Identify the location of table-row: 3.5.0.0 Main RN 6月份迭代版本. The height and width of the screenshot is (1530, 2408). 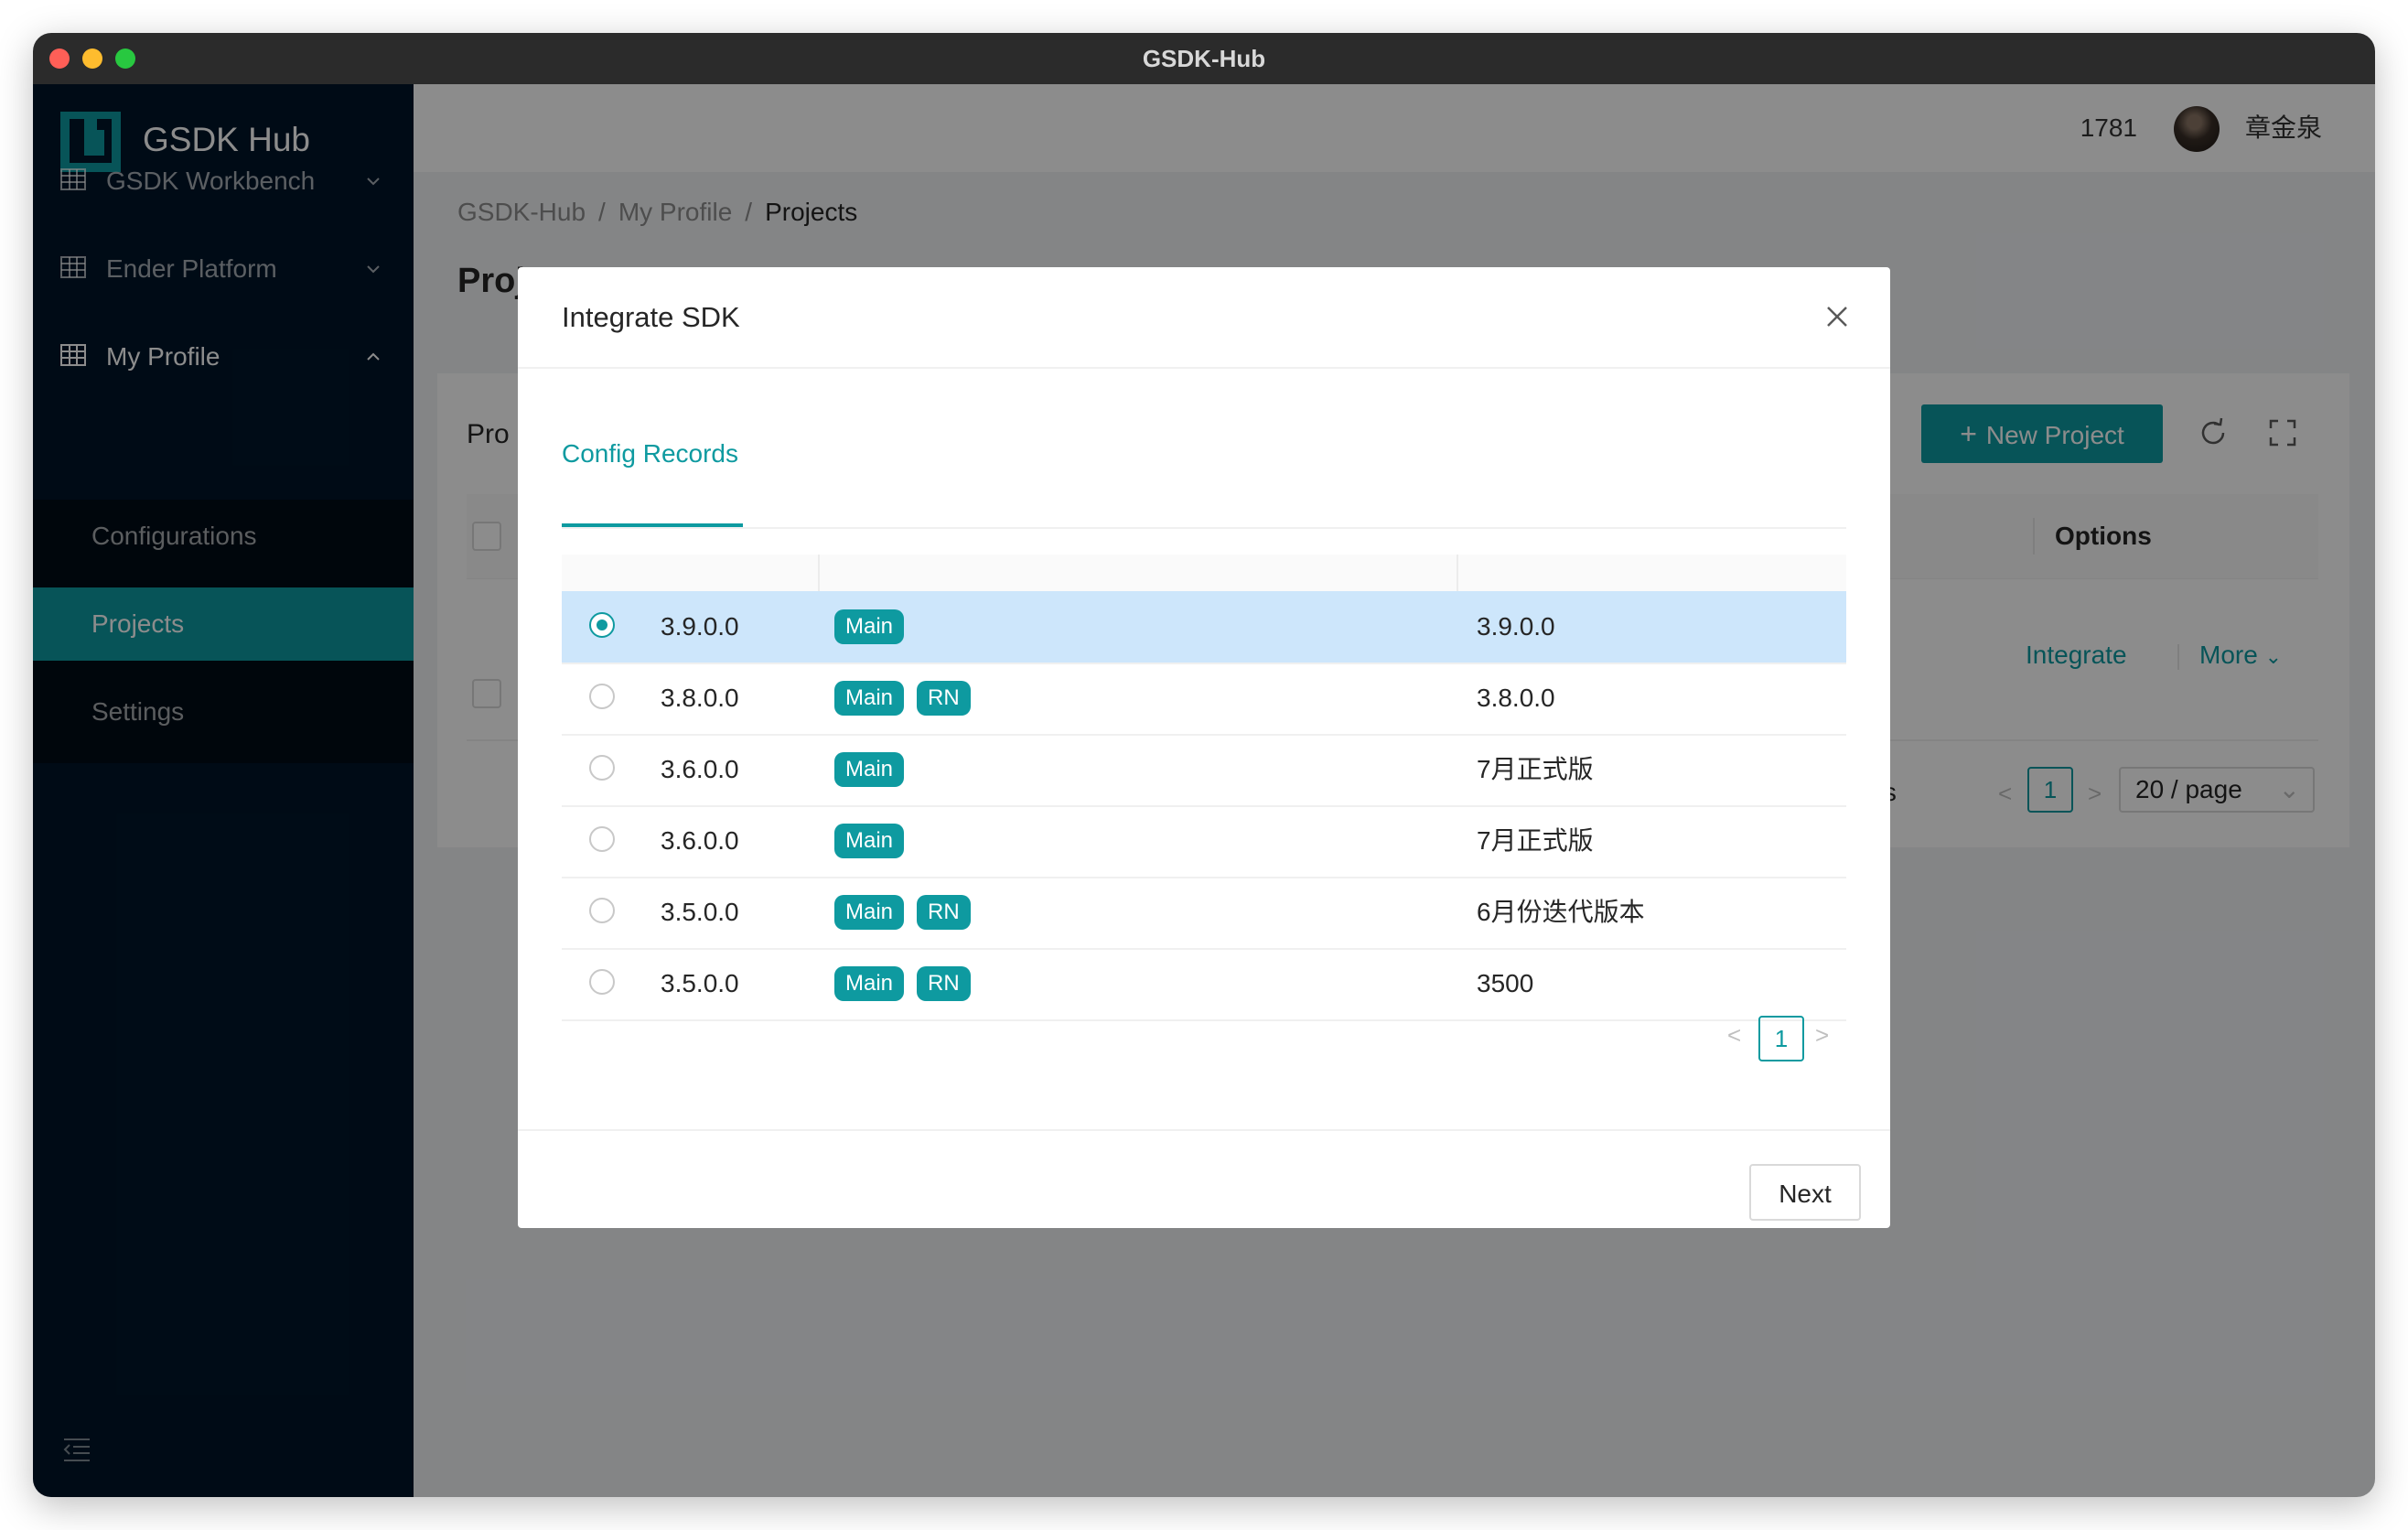
(1204, 913).